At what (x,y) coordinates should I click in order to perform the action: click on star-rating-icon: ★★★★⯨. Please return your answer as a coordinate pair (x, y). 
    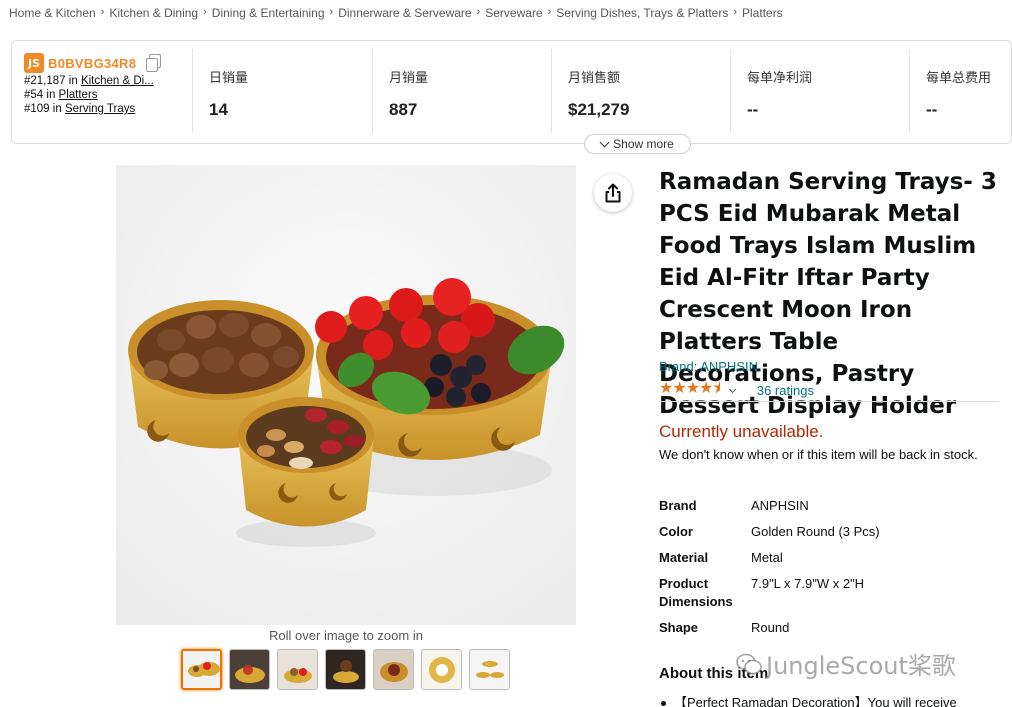
    Looking at the image, I should click on (690, 390).